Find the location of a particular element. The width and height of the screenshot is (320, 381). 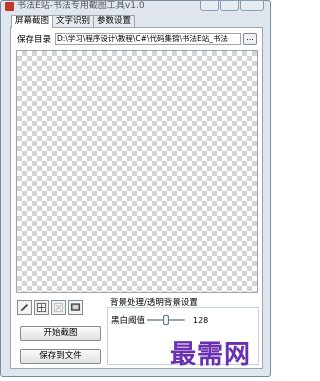

title-bar: 书法E站-书法专用截图工具v1.0 is located at coordinates (135, 6).